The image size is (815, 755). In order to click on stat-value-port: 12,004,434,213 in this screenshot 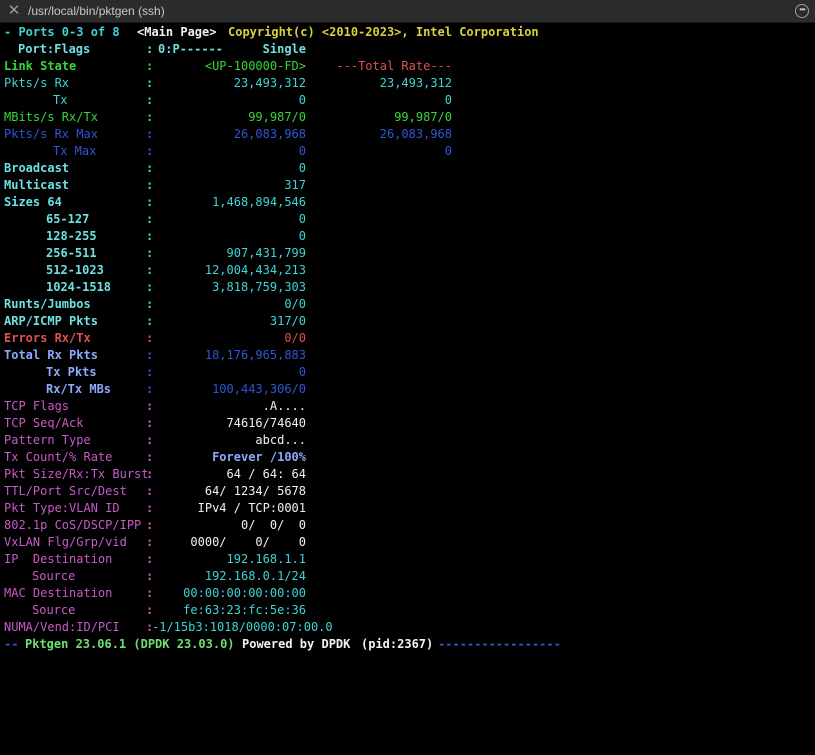, I will do `click(255, 270)`.